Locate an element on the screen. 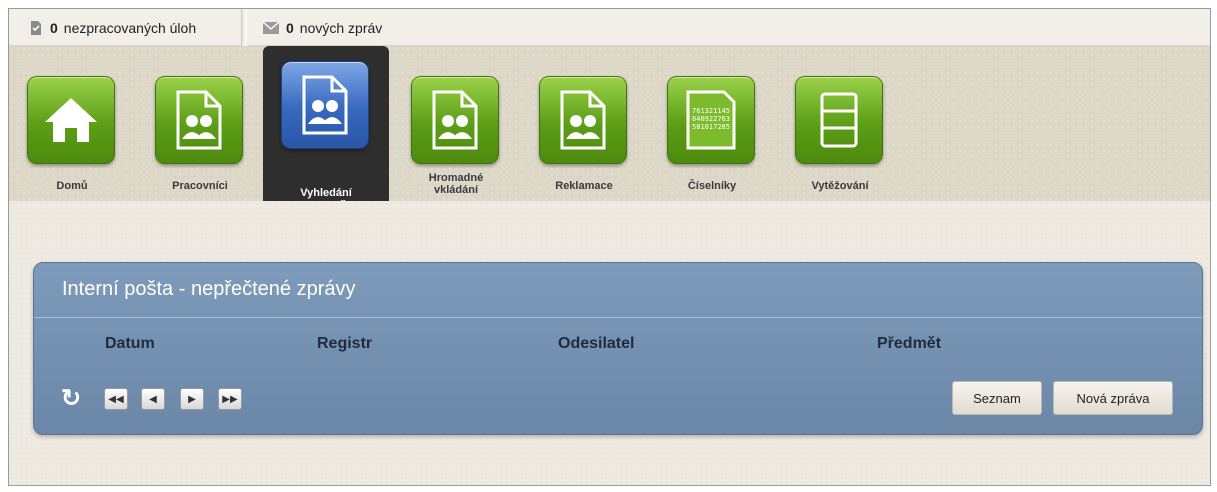 Image resolution: width=1217 pixels, height=492 pixels. messages-indicator: 0 nových zpráv is located at coordinates (322, 27).